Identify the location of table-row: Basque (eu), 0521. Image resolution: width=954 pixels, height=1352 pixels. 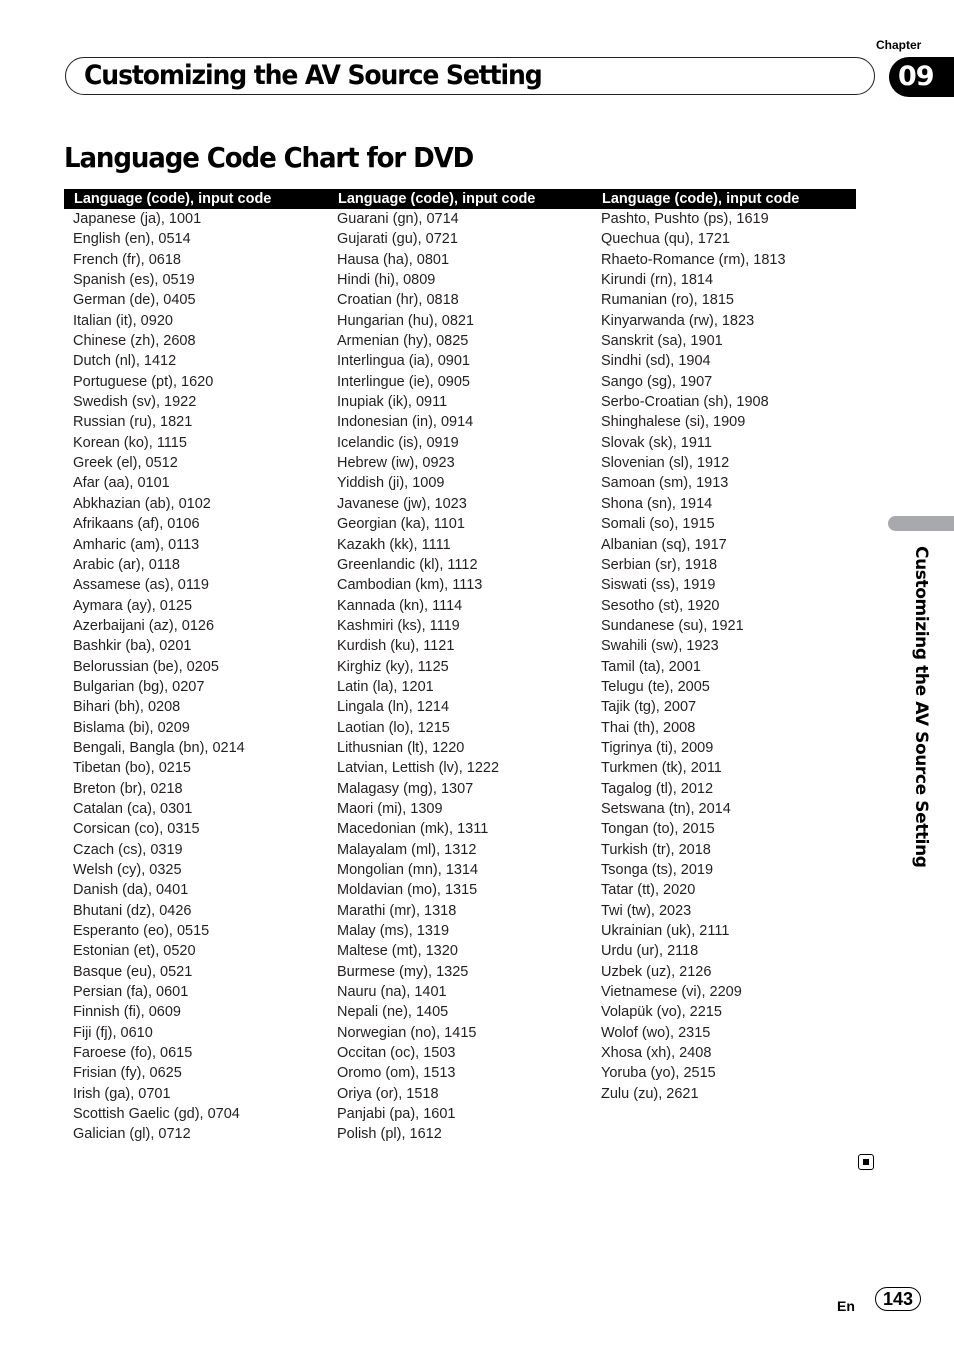
(133, 971).